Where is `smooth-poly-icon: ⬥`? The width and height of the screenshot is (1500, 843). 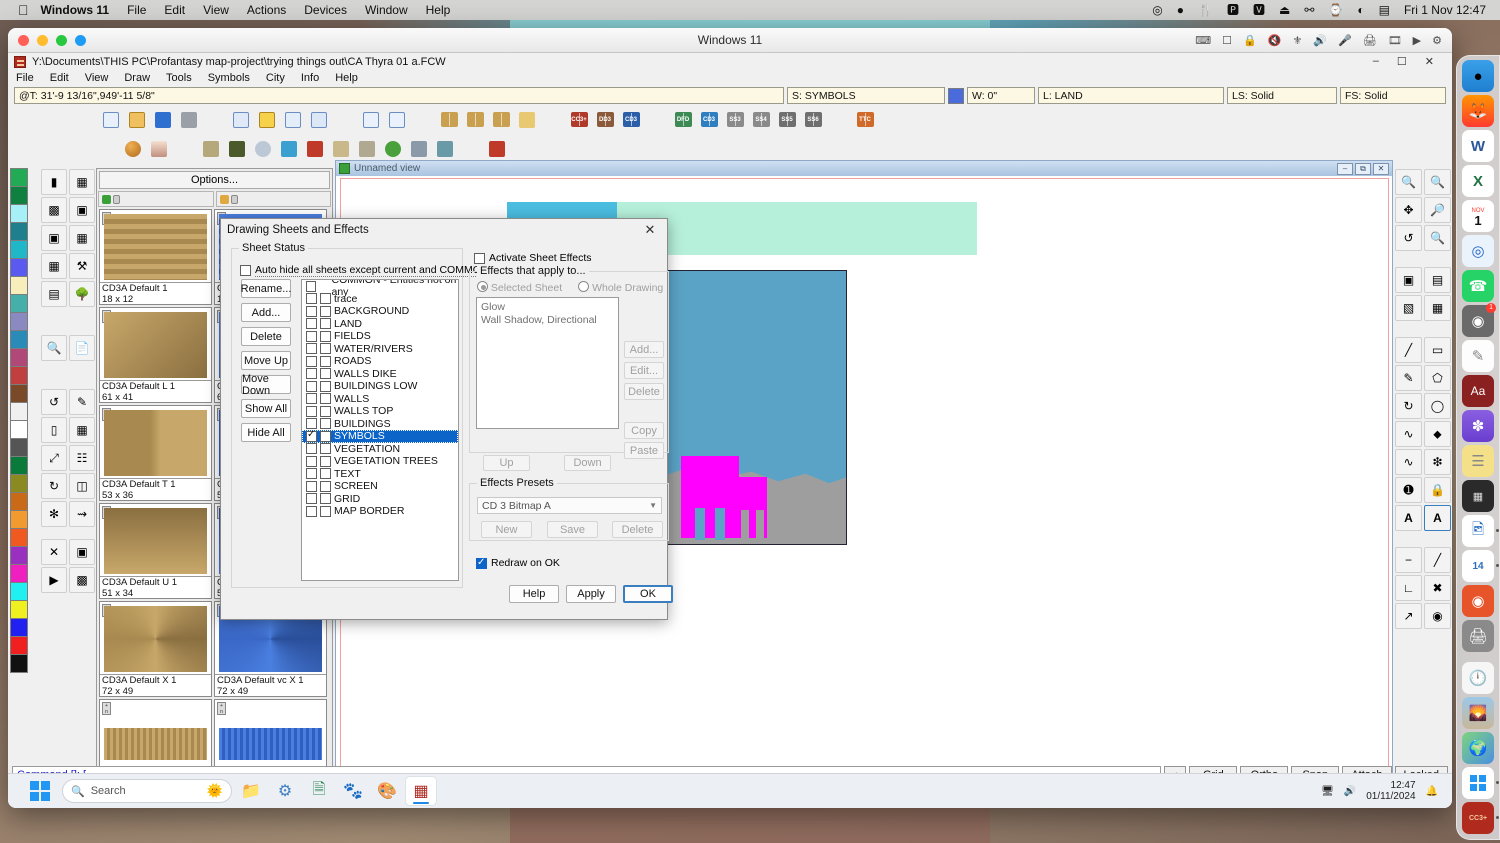 smooth-poly-icon: ⬥ is located at coordinates (1437, 434).